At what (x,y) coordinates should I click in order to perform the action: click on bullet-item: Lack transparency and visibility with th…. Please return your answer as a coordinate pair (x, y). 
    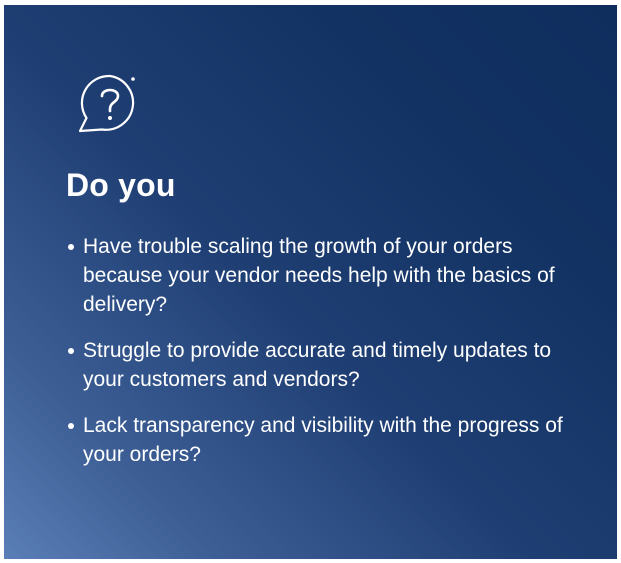
    Looking at the image, I should click on (318, 440).